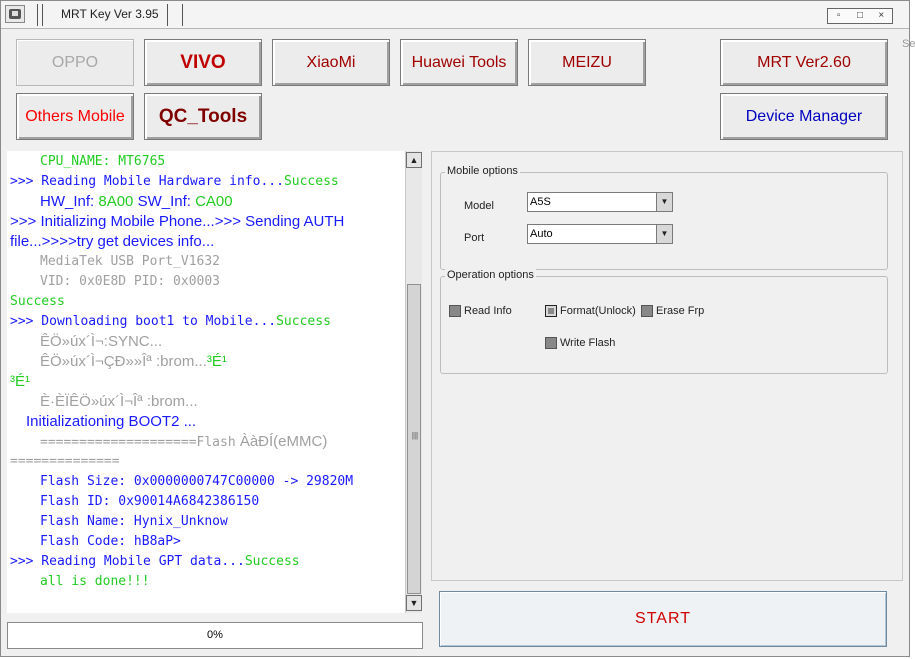 This screenshot has height=659, width=915. I want to click on model-label: Model, so click(479, 206).